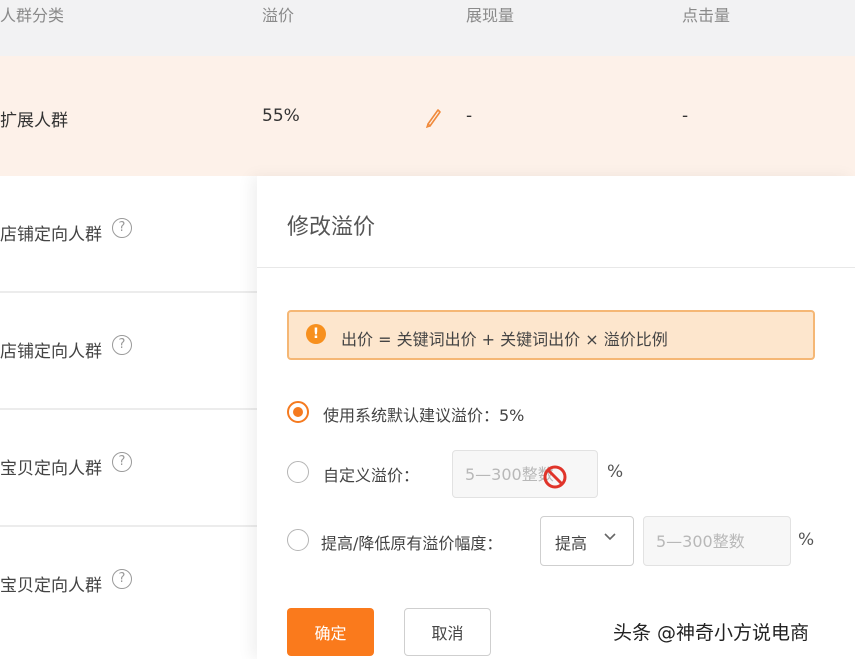 The image size is (855, 659). Describe the element at coordinates (711, 633) in the screenshot. I see `watermark: 头条 @神奇小方说电商` at that location.